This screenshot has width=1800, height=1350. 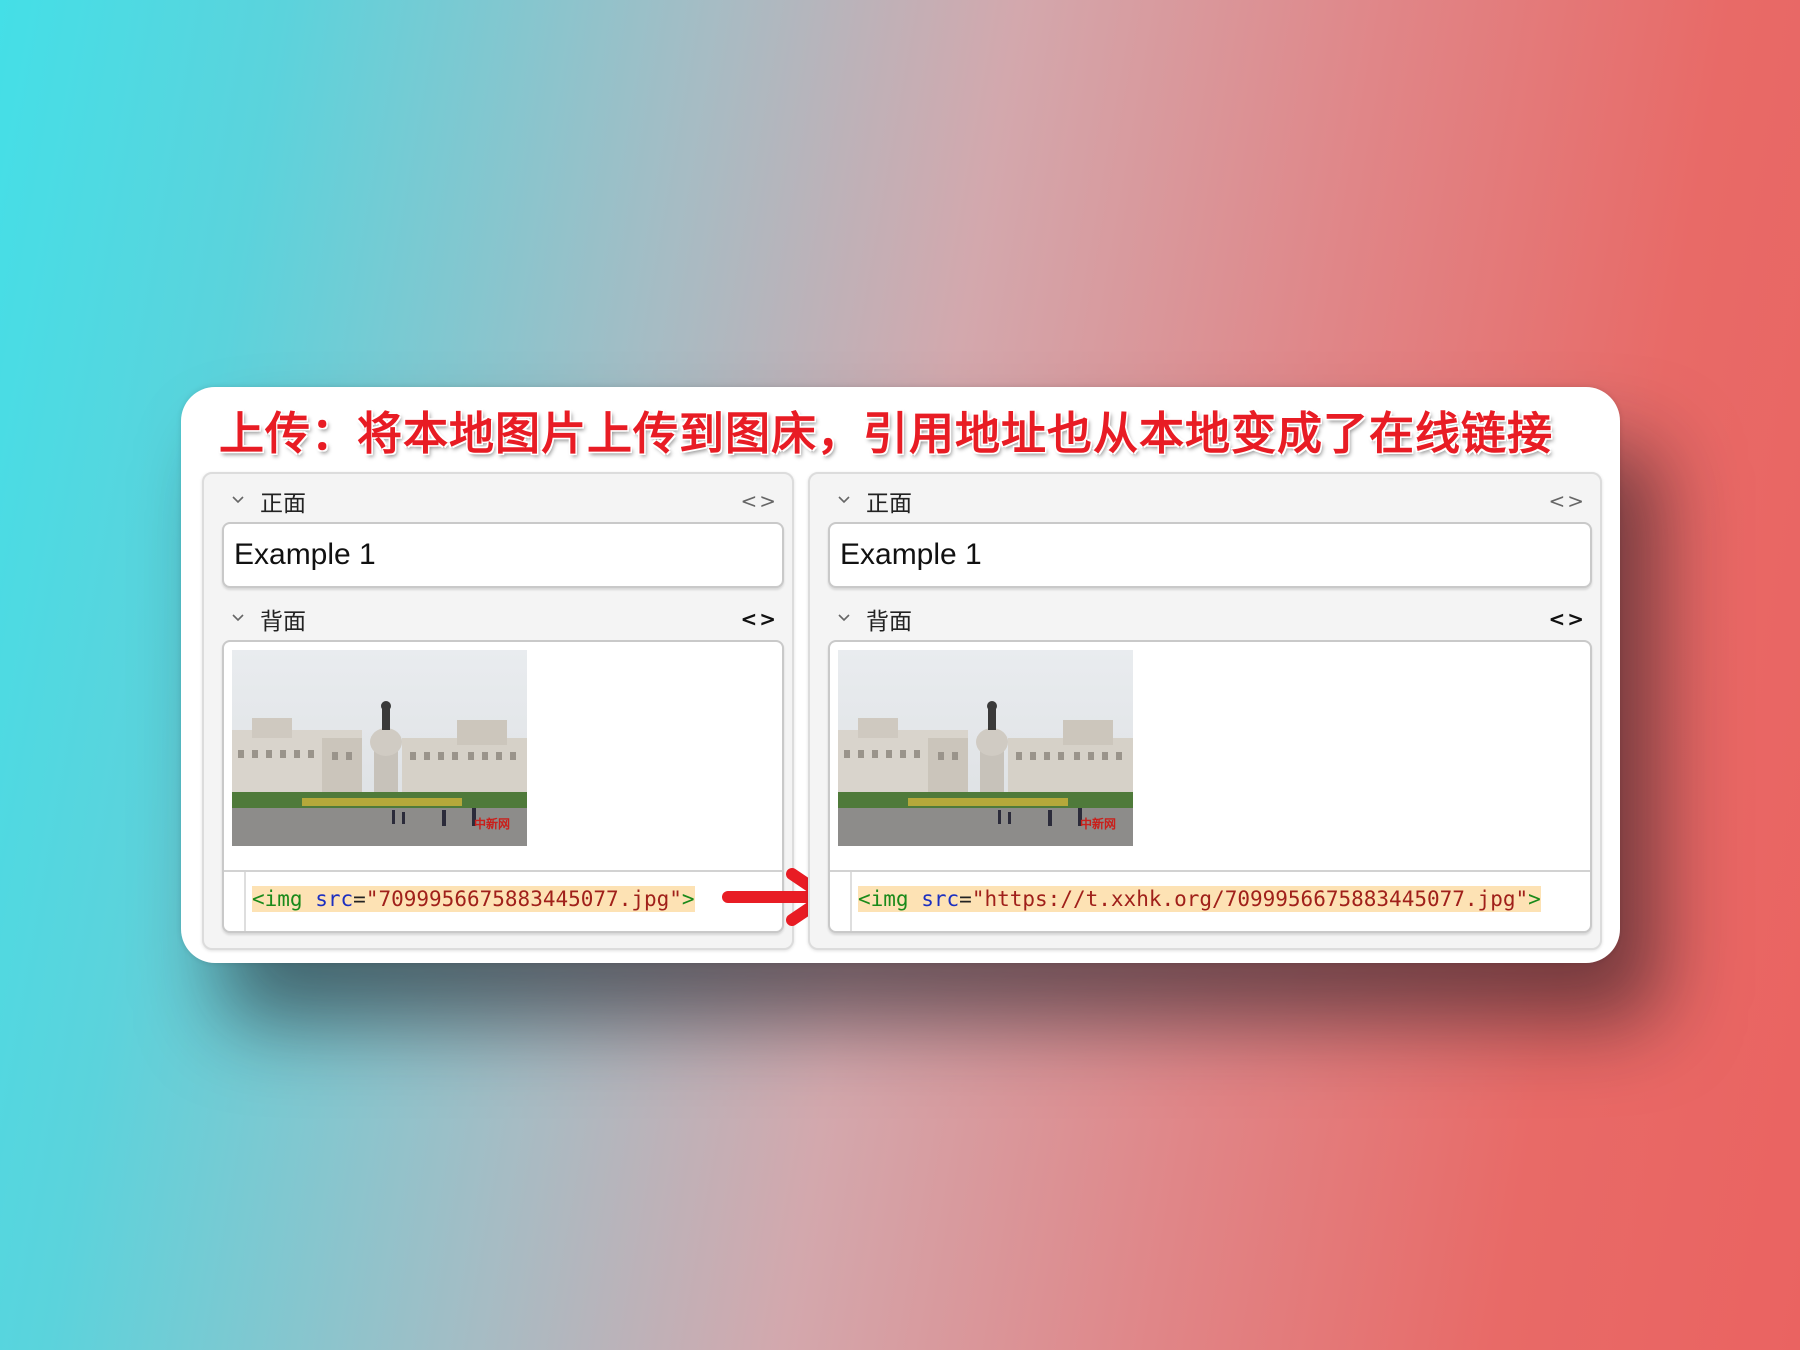 What do you see at coordinates (886, 433) in the screenshot?
I see `headline: 上传：将本地图片上传到图床，引用地址也从本地变成了在线链接` at bounding box center [886, 433].